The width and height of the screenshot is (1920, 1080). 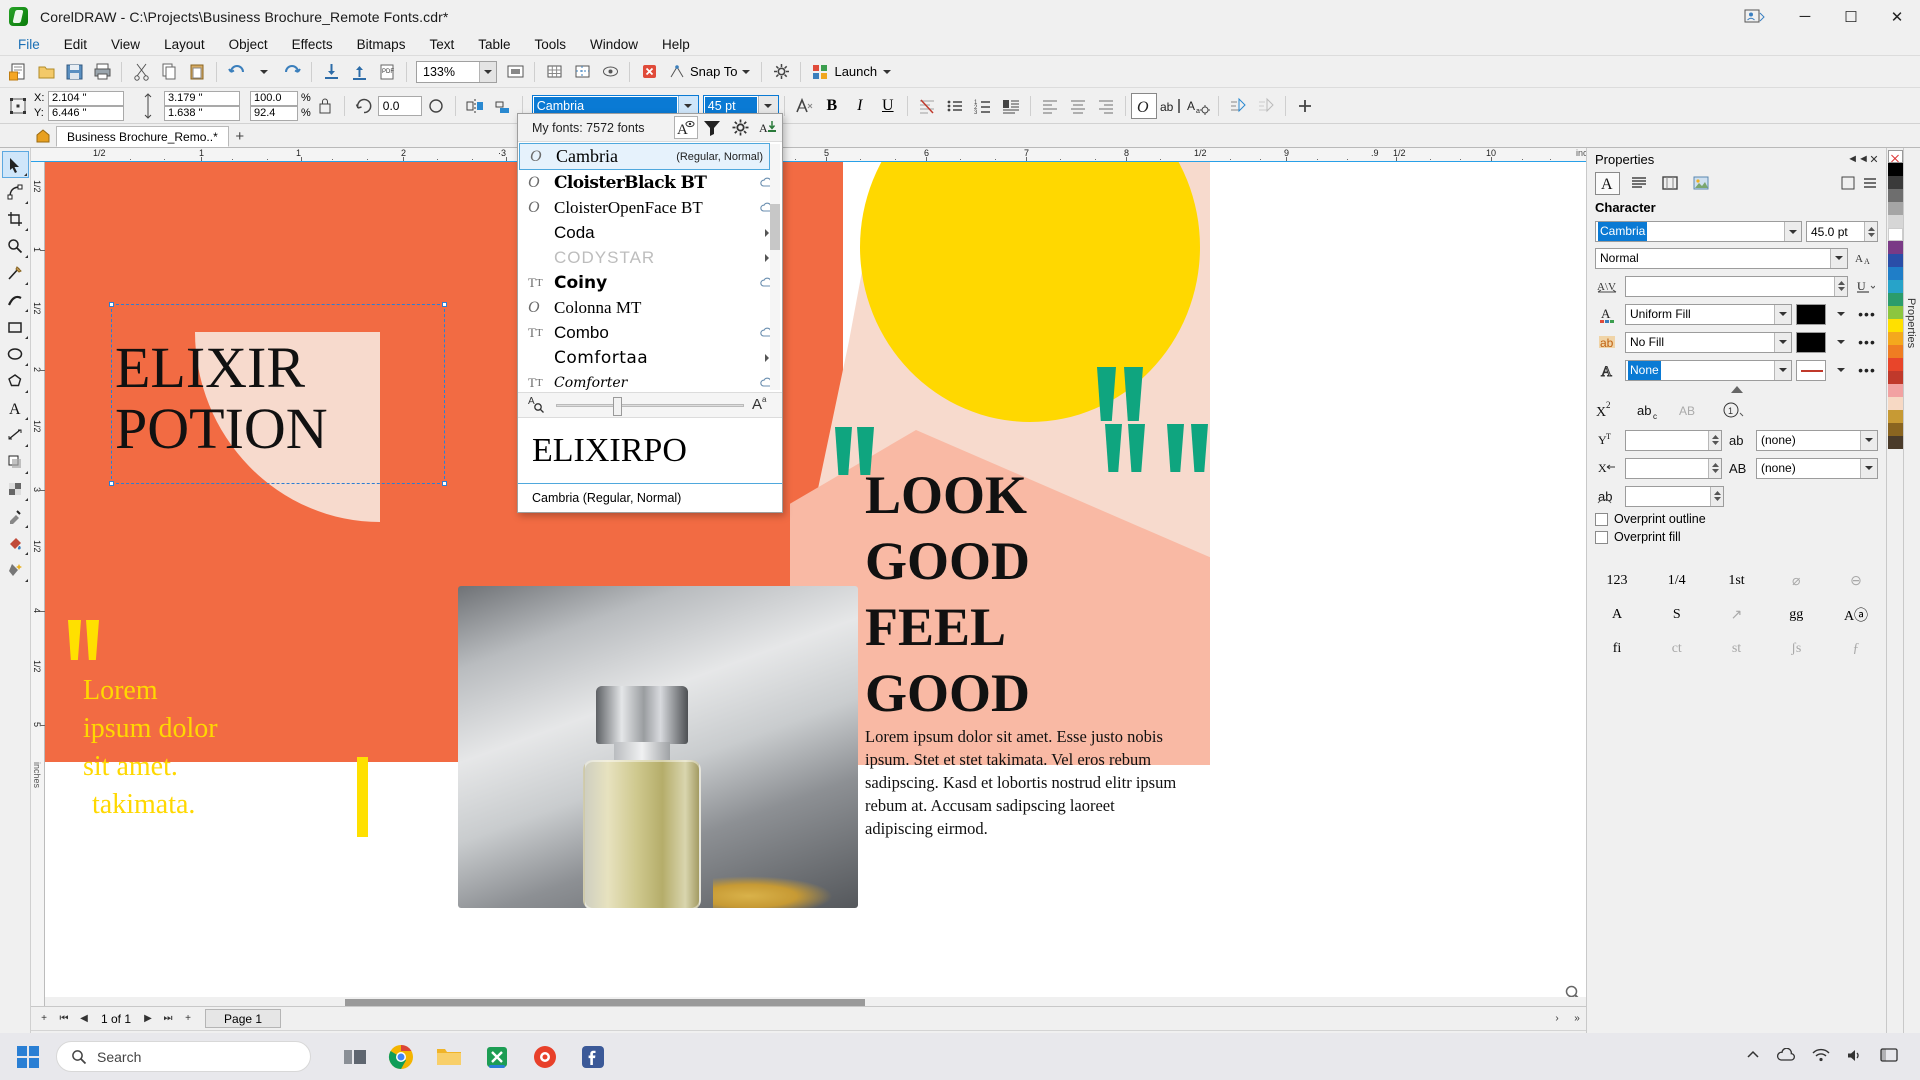 I want to click on ot-slashed-zero: ⌀, so click(x=1796, y=581).